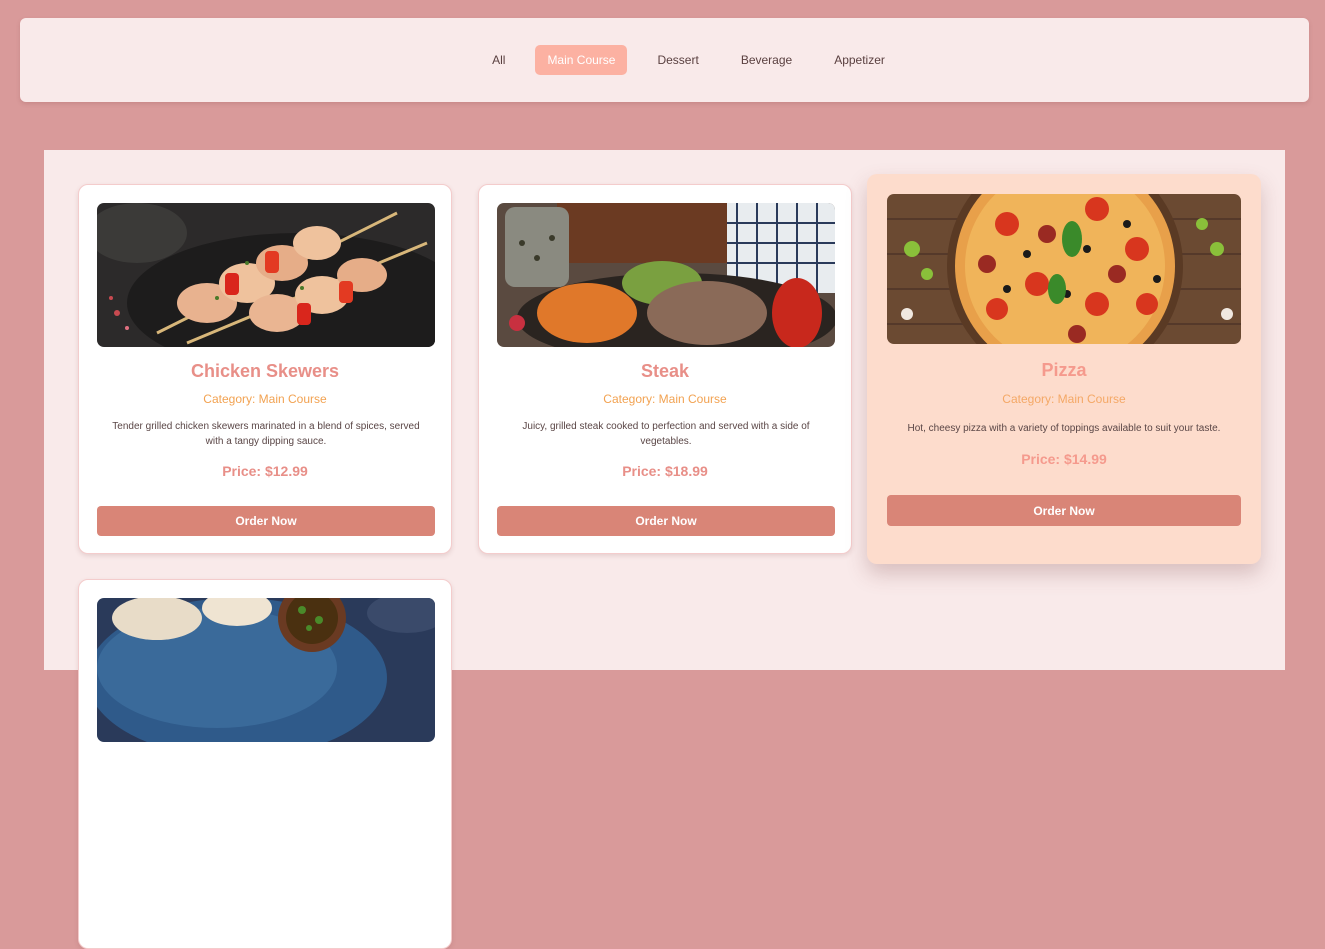 This screenshot has height=949, width=1325. Describe the element at coordinates (677, 60) in the screenshot. I see `filter-dessert-button: Dessert` at that location.